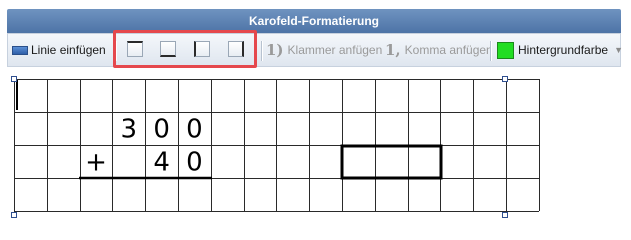 Image resolution: width=631 pixels, height=240 pixels. Describe the element at coordinates (96, 163) in the screenshot. I see `grid-cell-text: +` at that location.